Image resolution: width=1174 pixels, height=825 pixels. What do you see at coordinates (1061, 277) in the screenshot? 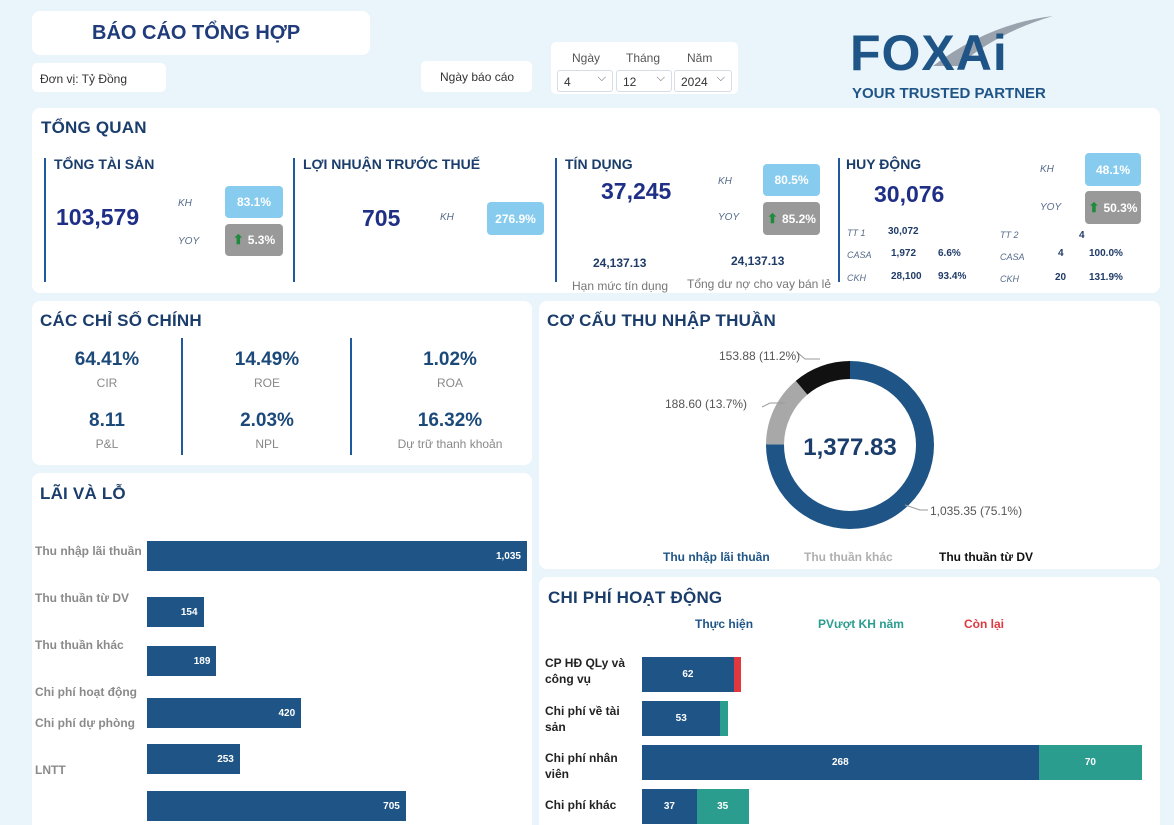
I see `tt2-ckh-value: 20` at bounding box center [1061, 277].